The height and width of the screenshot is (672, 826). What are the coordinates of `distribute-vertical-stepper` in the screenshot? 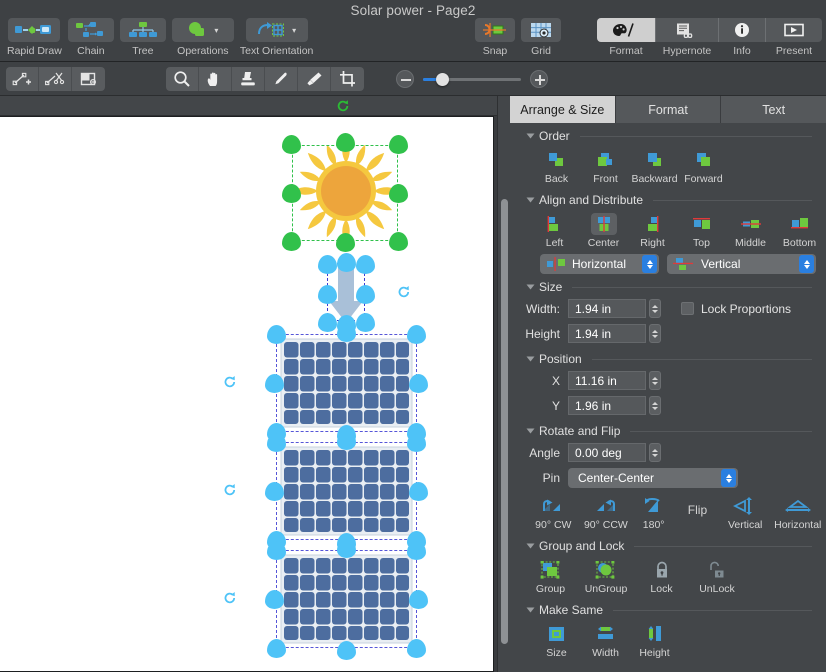 It's located at (806, 264).